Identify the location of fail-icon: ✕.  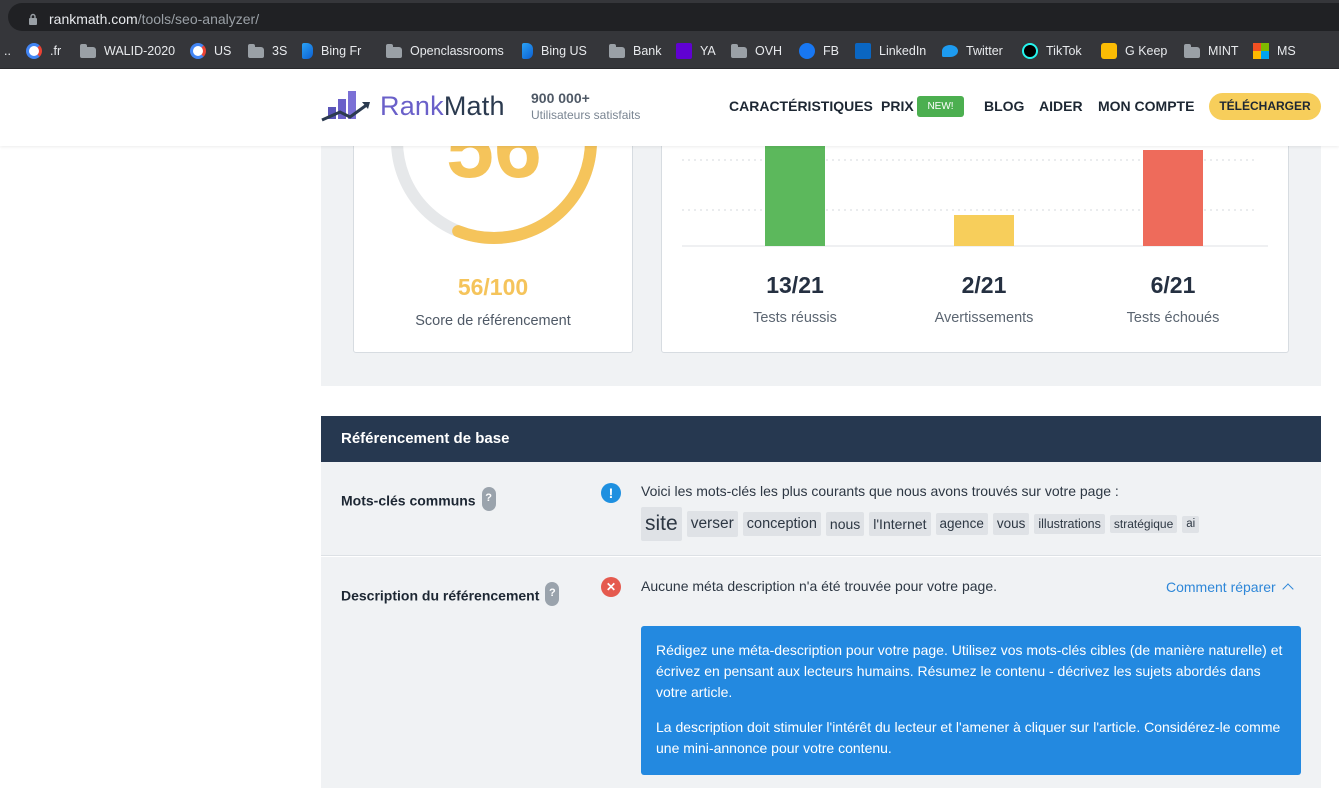
(611, 587).